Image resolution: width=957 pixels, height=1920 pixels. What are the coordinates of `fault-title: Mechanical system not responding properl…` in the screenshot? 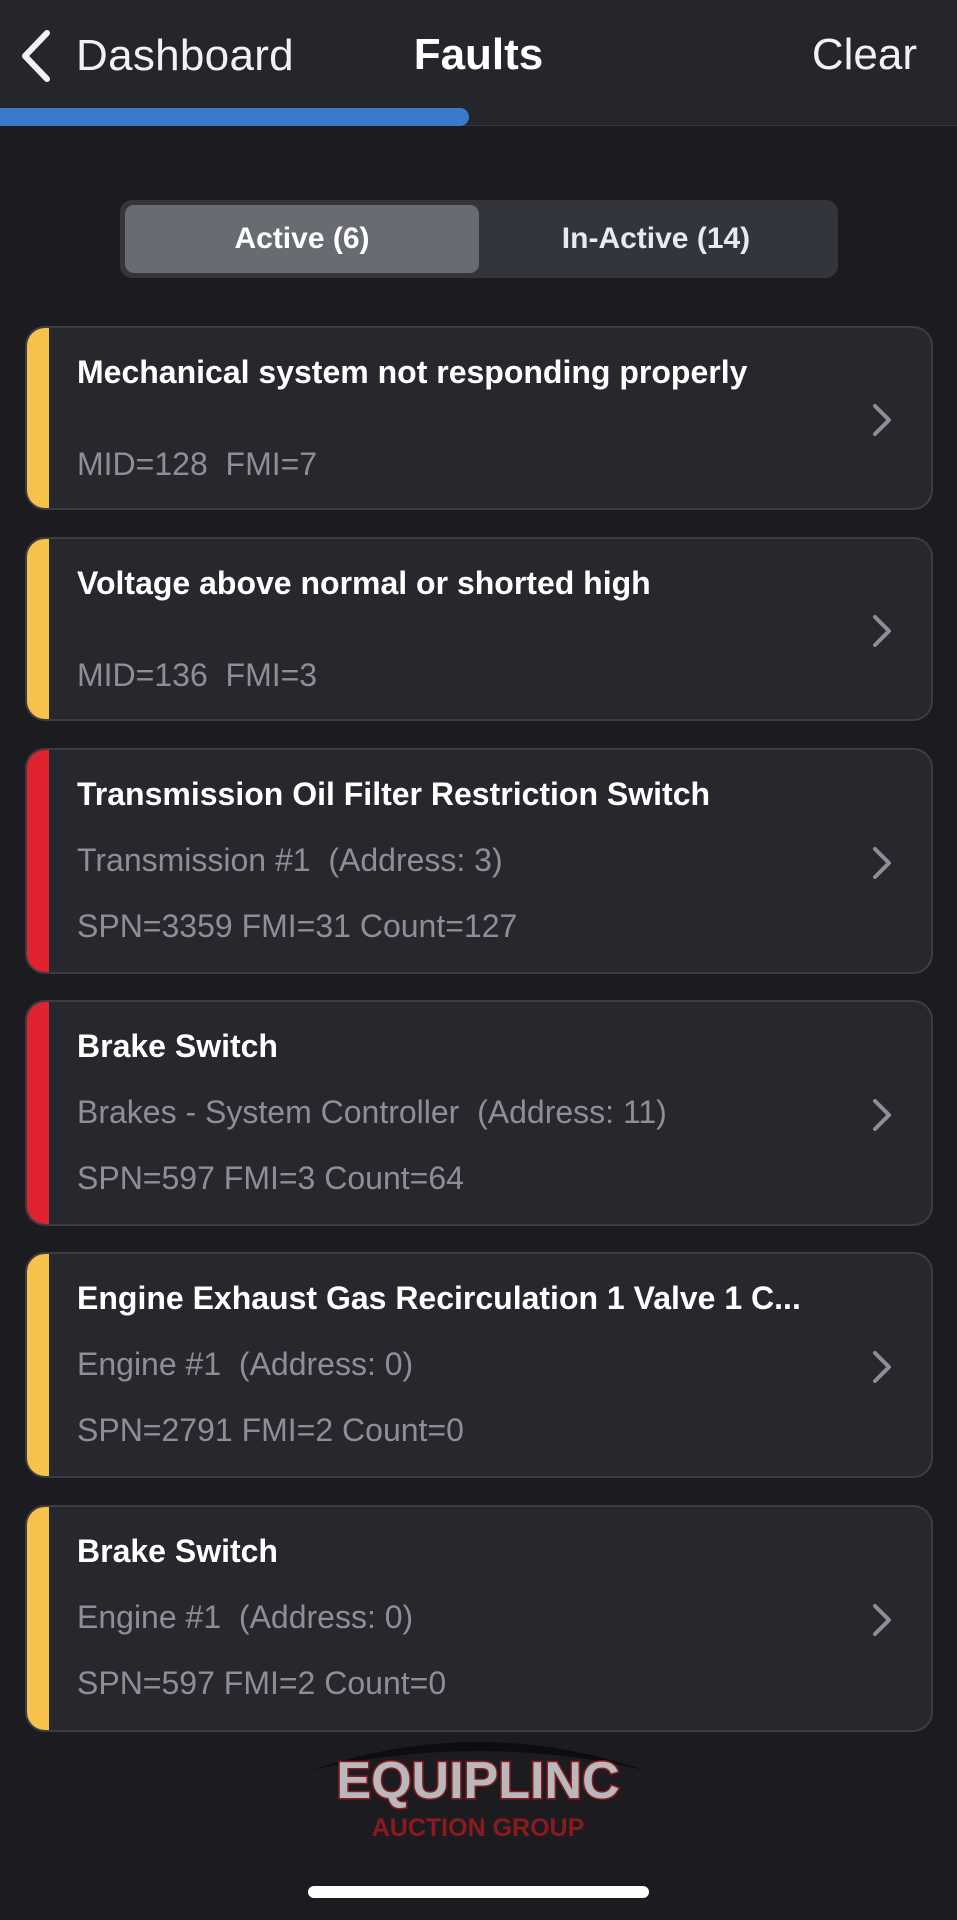 It's located at (412, 372).